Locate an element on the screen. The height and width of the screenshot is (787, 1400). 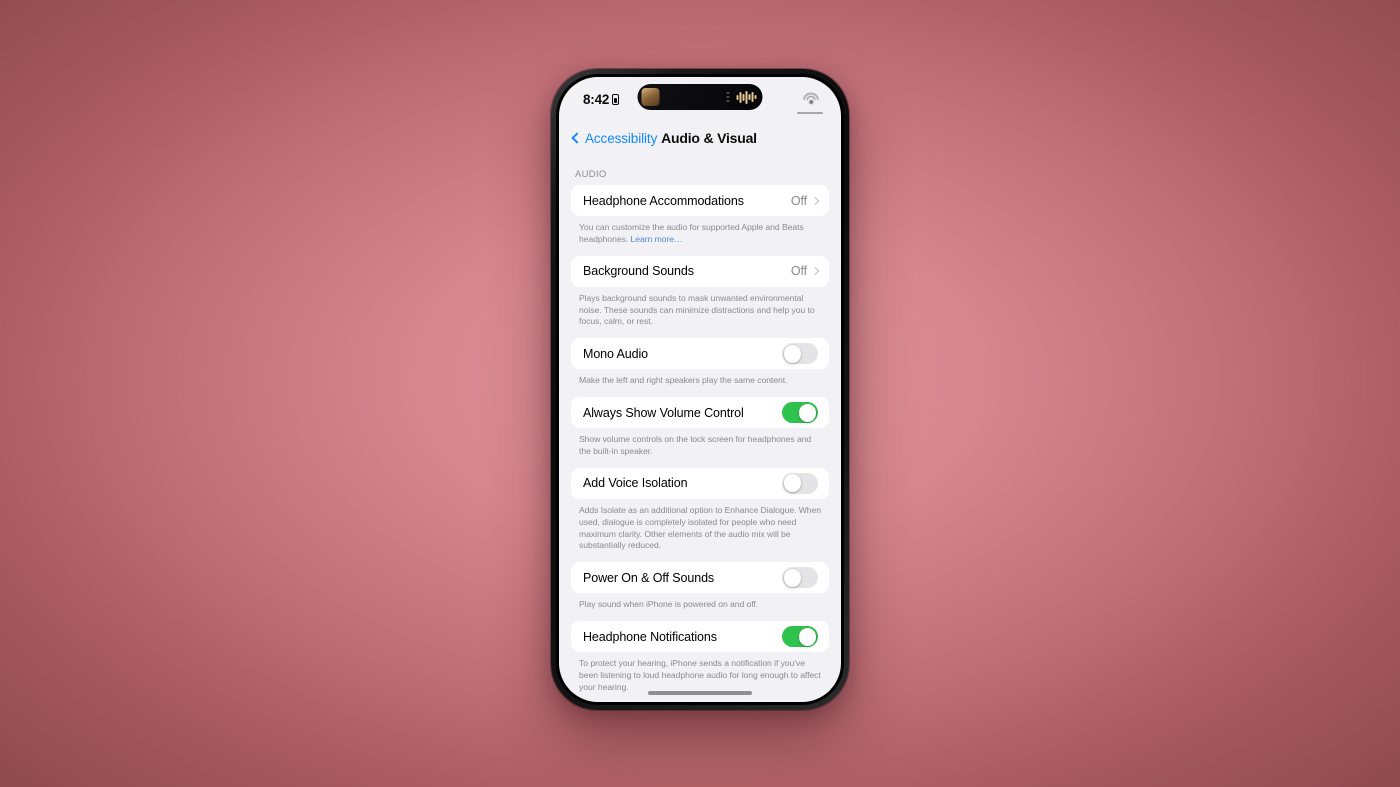
navigation-bar: Accessibility Audio & Visual is located at coordinates (700, 138).